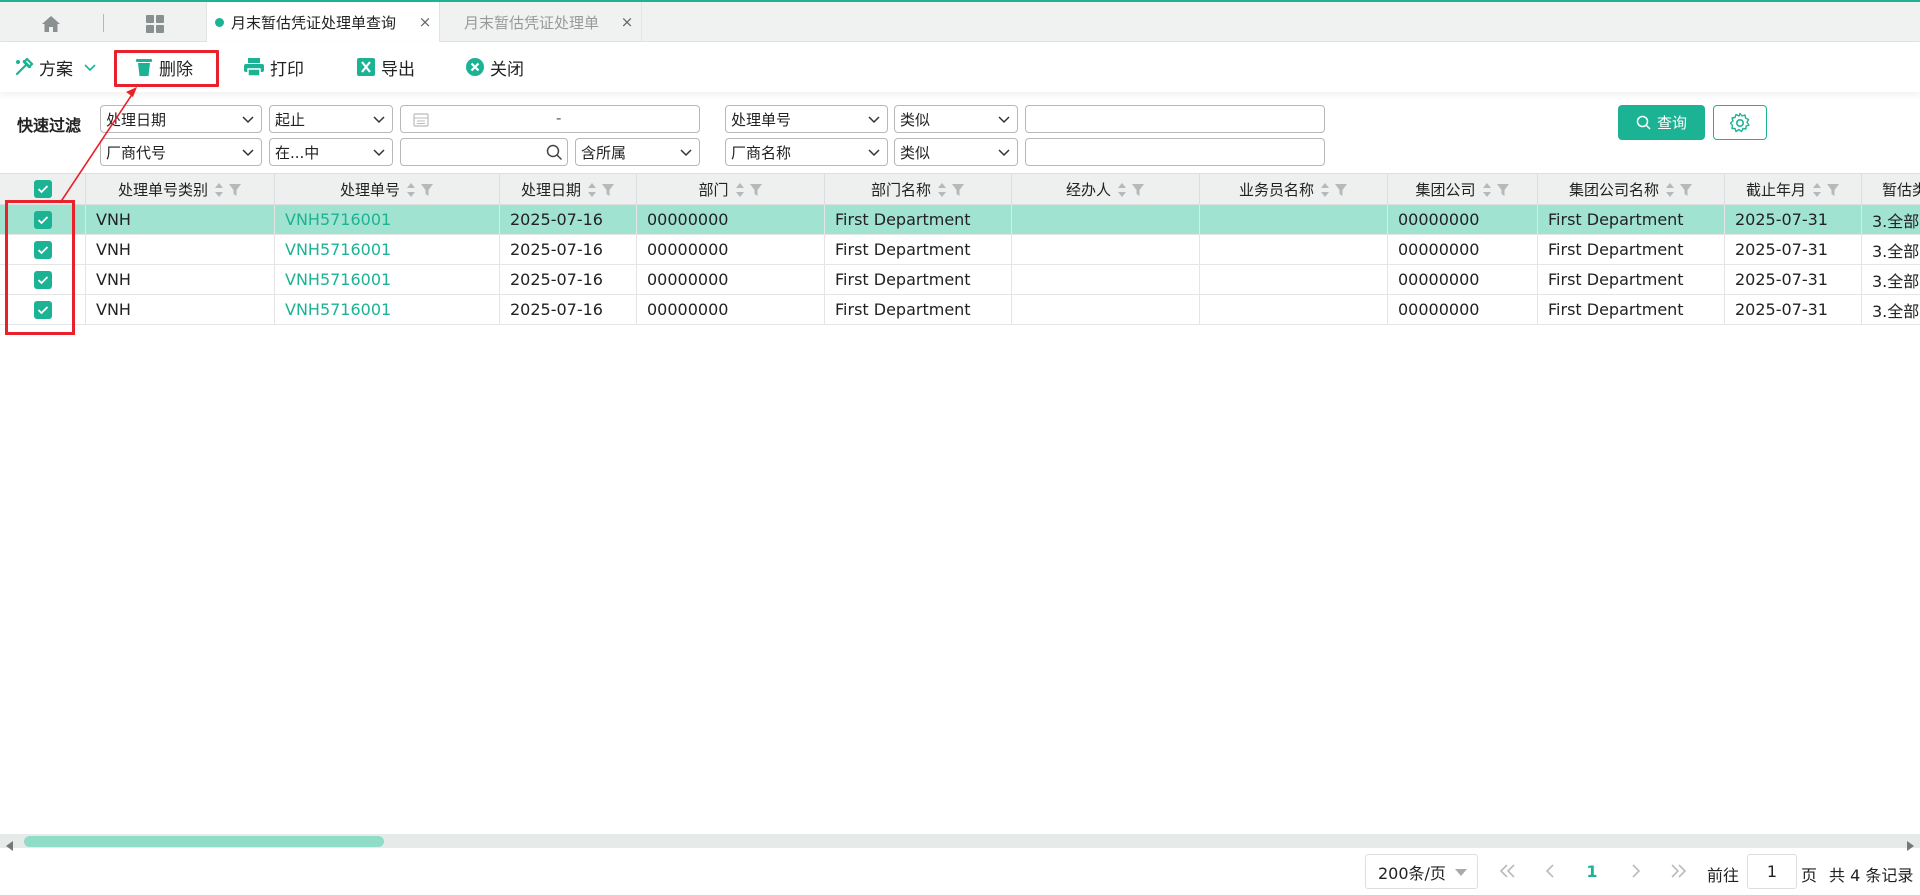 Image resolution: width=1920 pixels, height=895 pixels. What do you see at coordinates (1891, 189) in the screenshot?
I see `header-estimate-type: 暂估类` at bounding box center [1891, 189].